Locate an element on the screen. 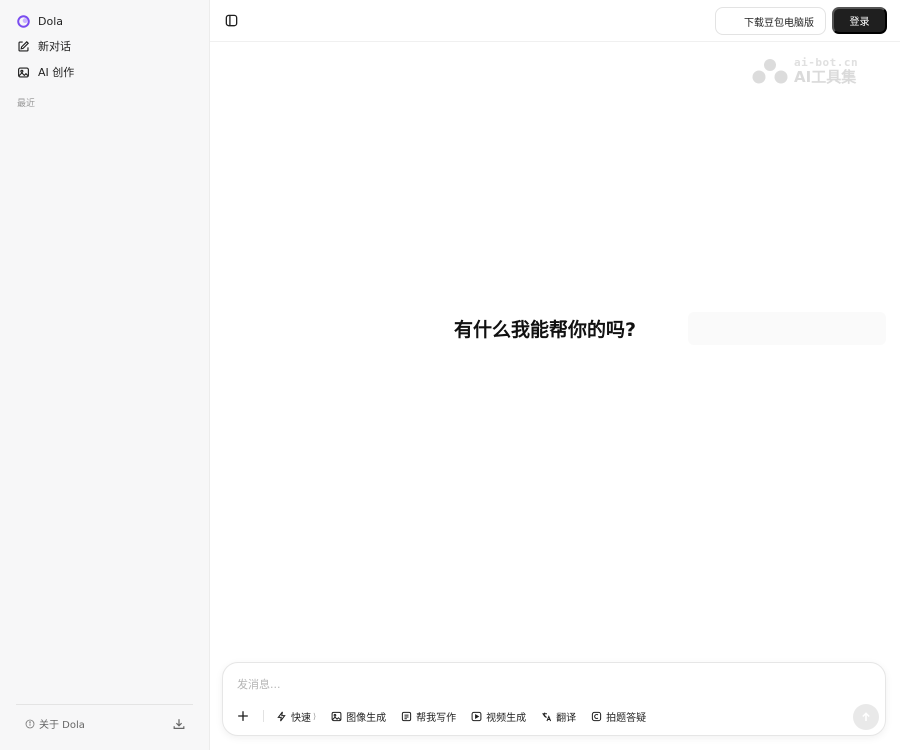 This screenshot has width=900, height=750. app-name: Dola is located at coordinates (50, 21).